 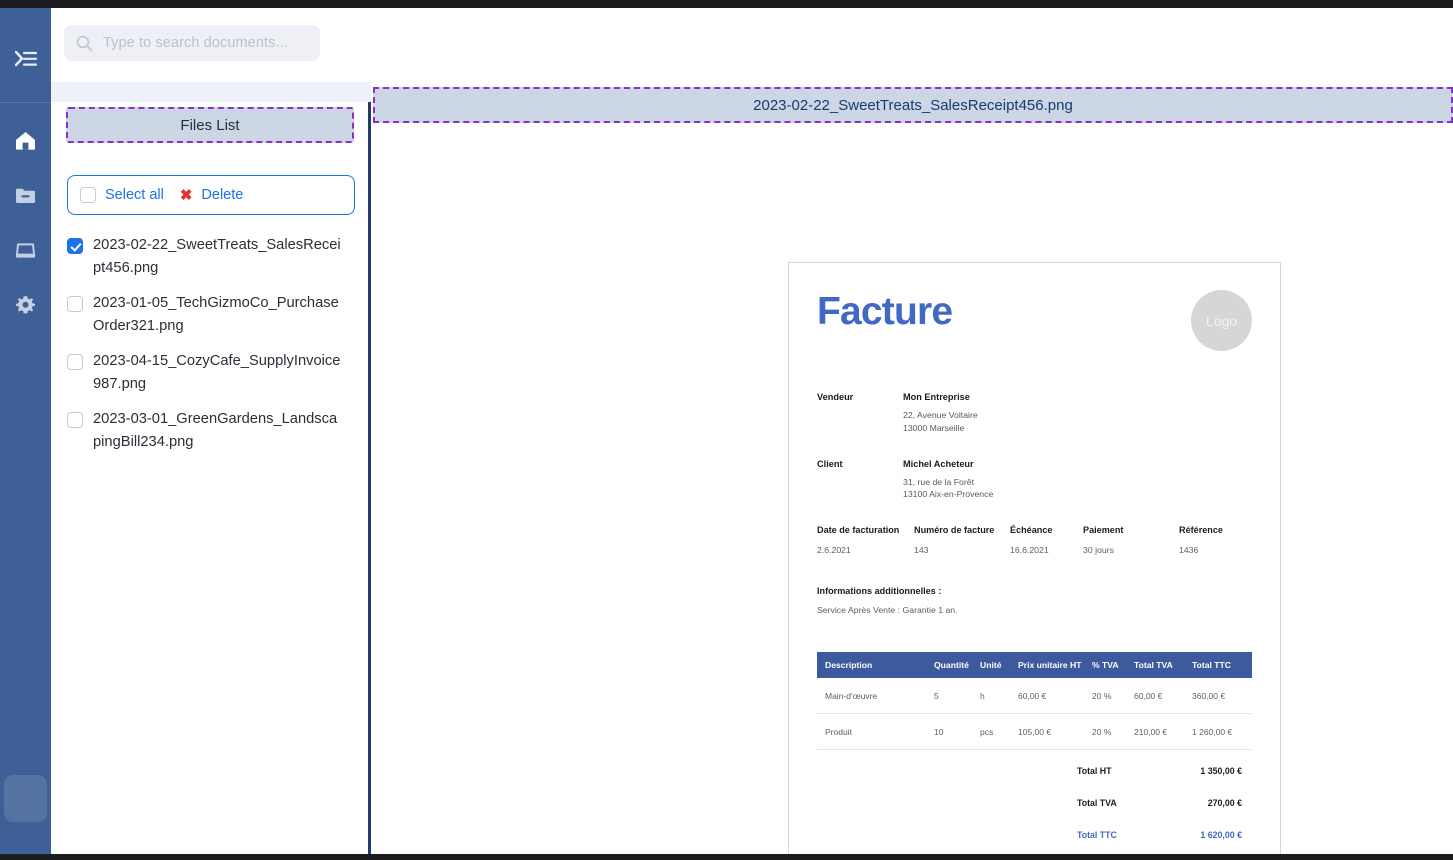 What do you see at coordinates (217, 372) in the screenshot?
I see `file-name: 2023-04-15_CozyCafe_SupplyInvoice987.png` at bounding box center [217, 372].